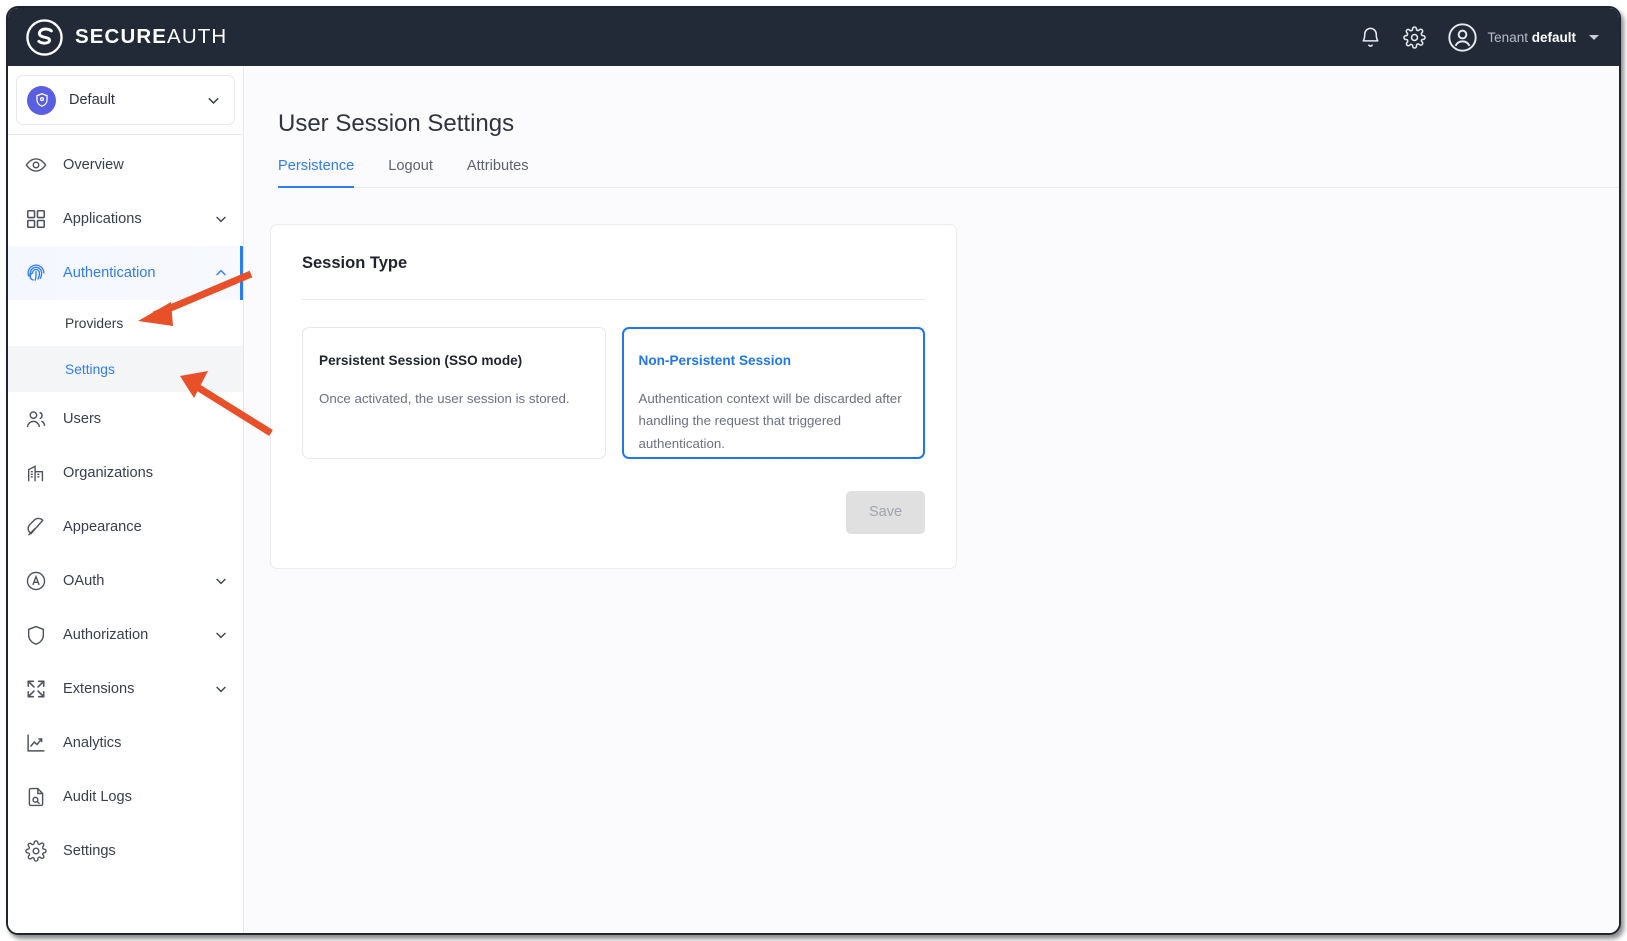 The height and width of the screenshot is (941, 1627). Describe the element at coordinates (885, 512) in the screenshot. I see `save-button: Save` at that location.